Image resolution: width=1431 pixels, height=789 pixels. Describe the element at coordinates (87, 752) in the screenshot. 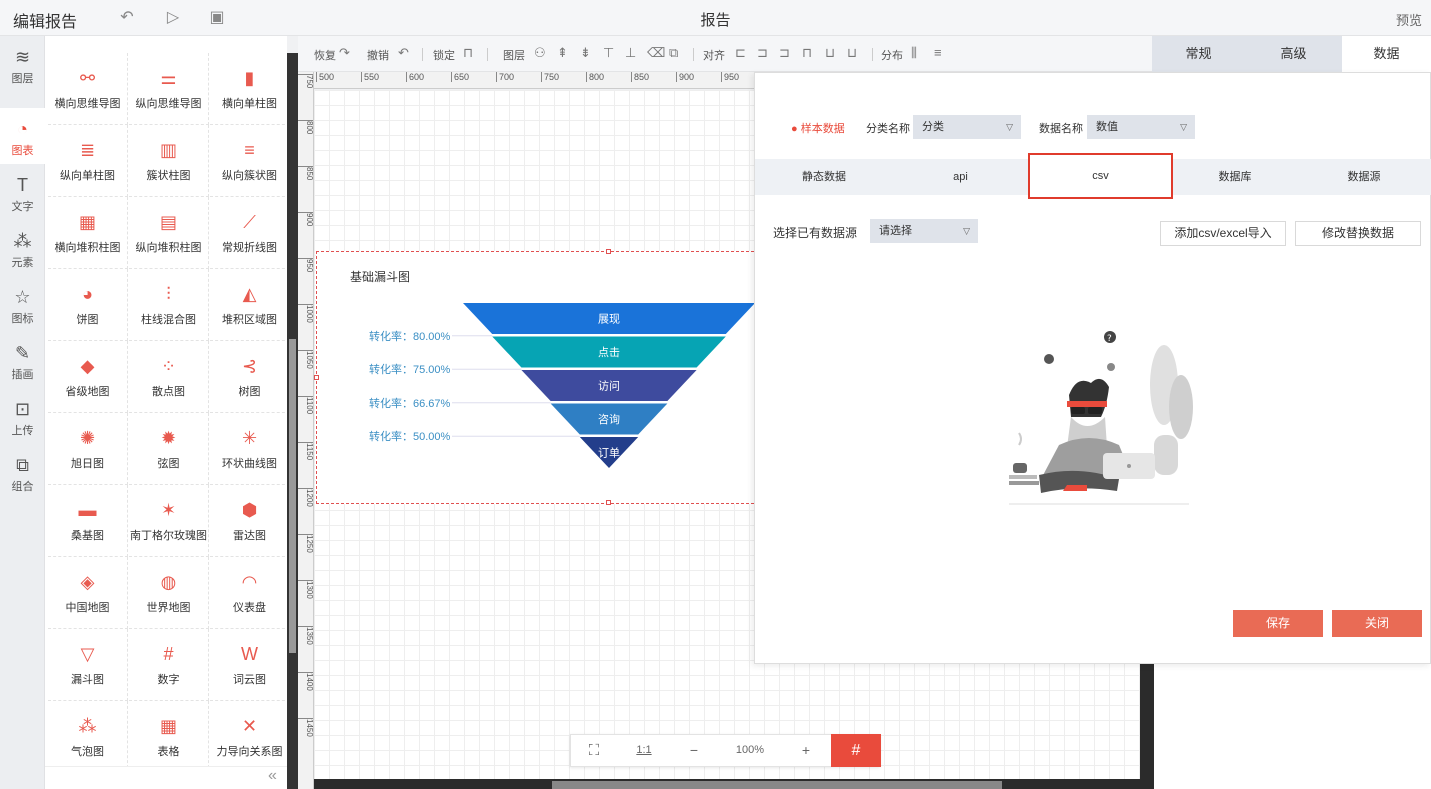

I see `chart-type-label: 气泡图` at that location.